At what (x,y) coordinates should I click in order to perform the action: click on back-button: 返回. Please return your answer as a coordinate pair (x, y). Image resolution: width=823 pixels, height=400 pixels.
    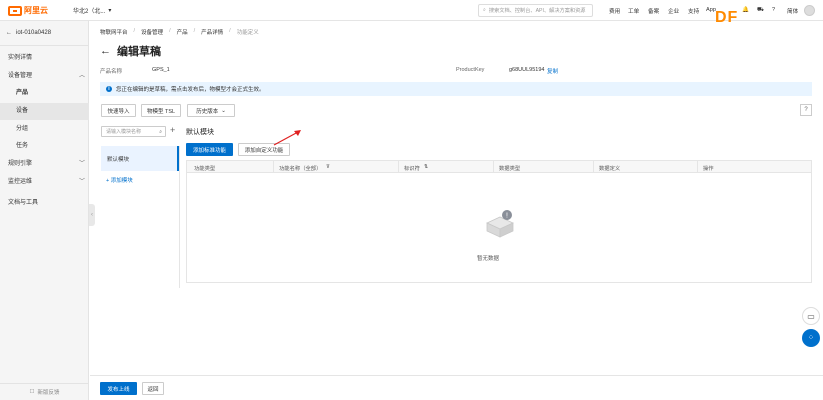
    Looking at the image, I should click on (153, 388).